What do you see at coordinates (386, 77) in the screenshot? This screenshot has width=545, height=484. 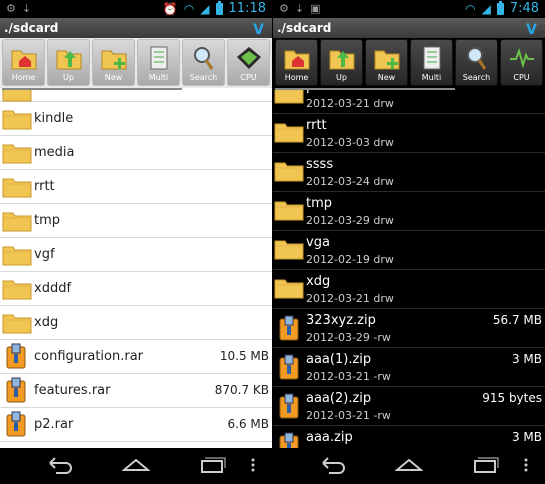 I see `new-button-label: New` at bounding box center [386, 77].